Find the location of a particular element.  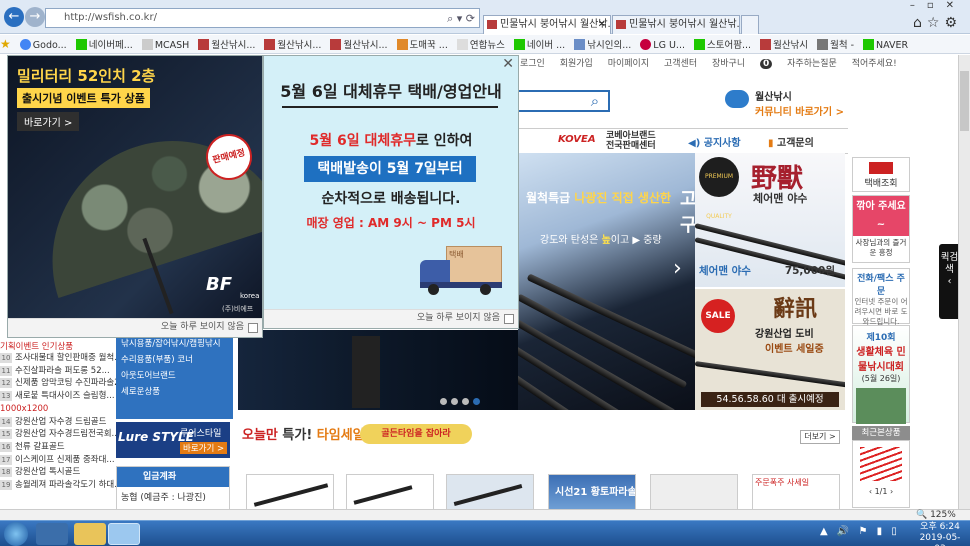

scroll-thumb is located at coordinates (964, 101).